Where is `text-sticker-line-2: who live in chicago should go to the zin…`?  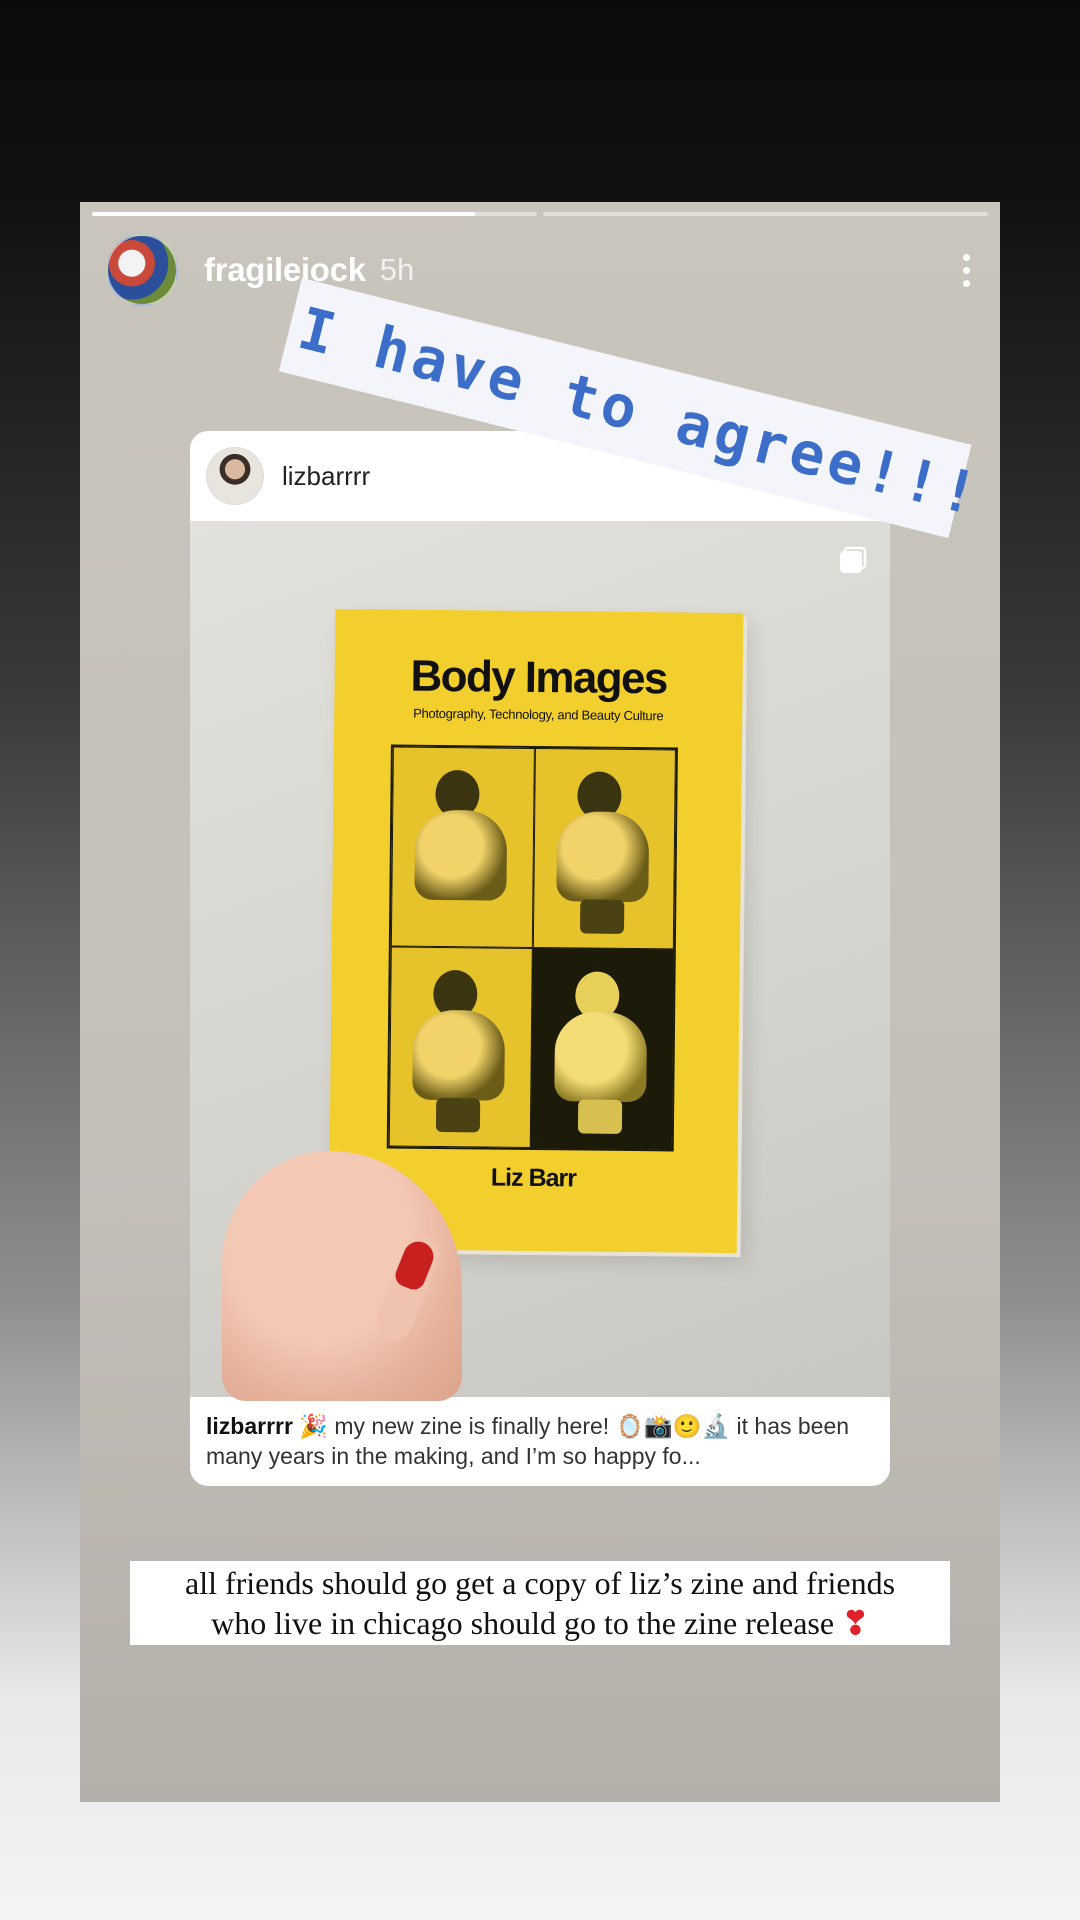
text-sticker-line-2: who live in chicago should go to the zin… is located at coordinates (540, 1623).